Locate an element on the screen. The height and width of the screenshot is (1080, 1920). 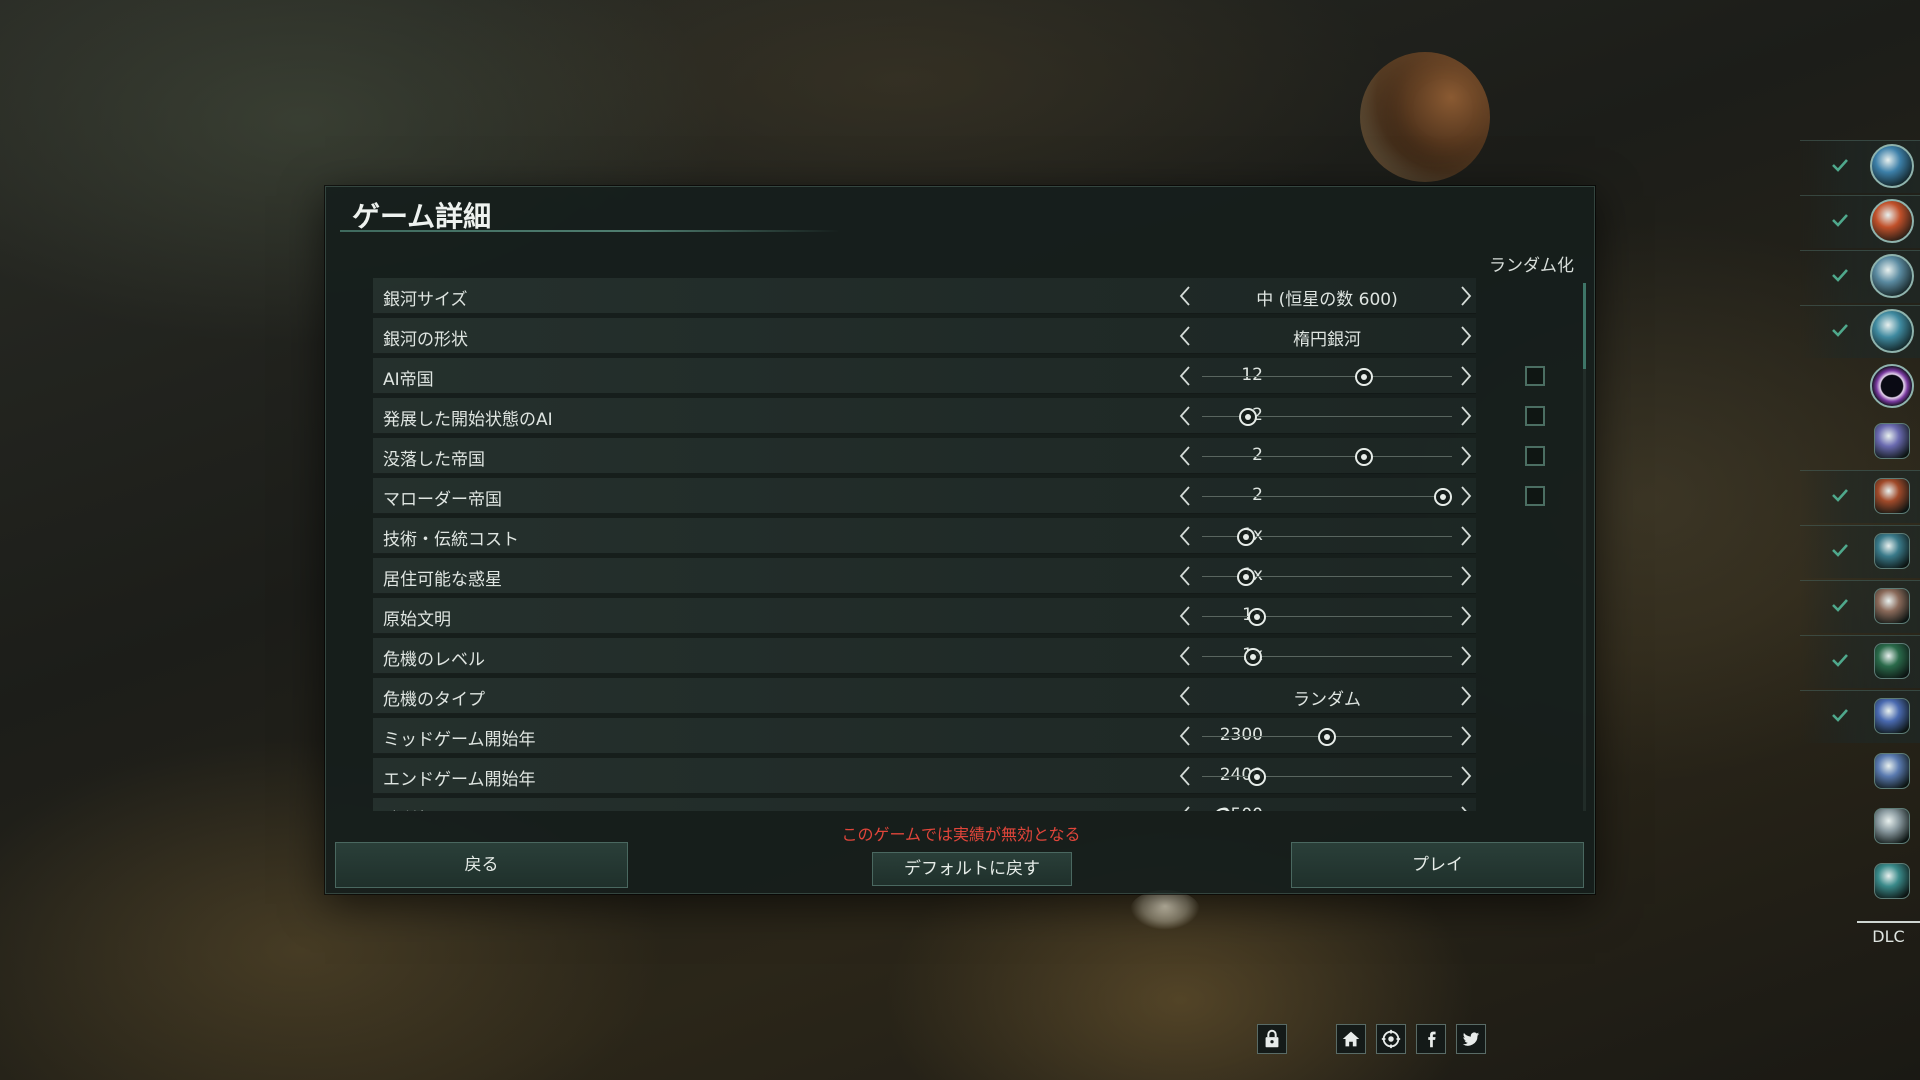
setting-choice-value: ランダム is located at coordinates (1327, 700).